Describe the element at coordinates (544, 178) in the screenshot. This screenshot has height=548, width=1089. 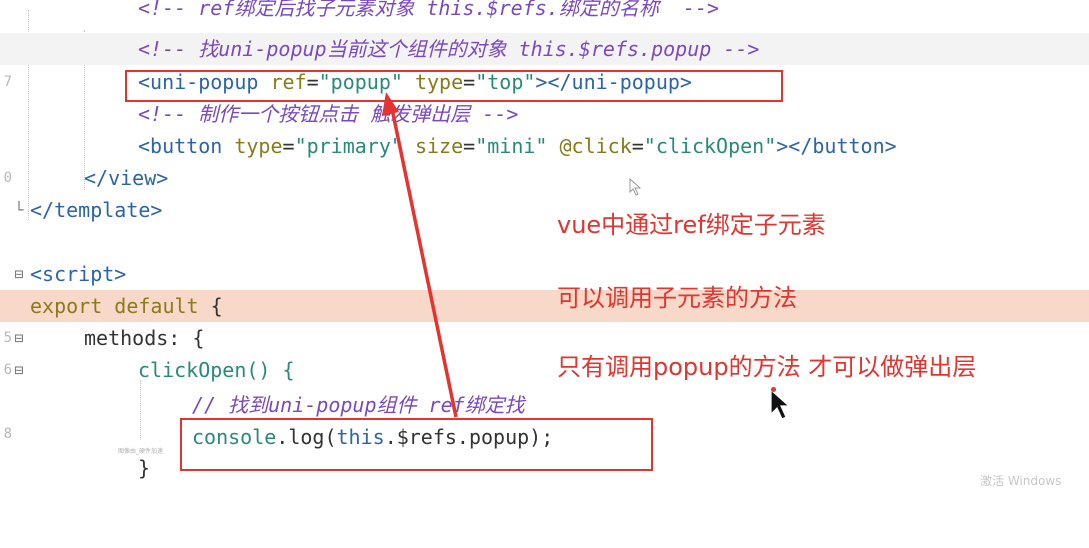
I see `code-line: </view>` at that location.